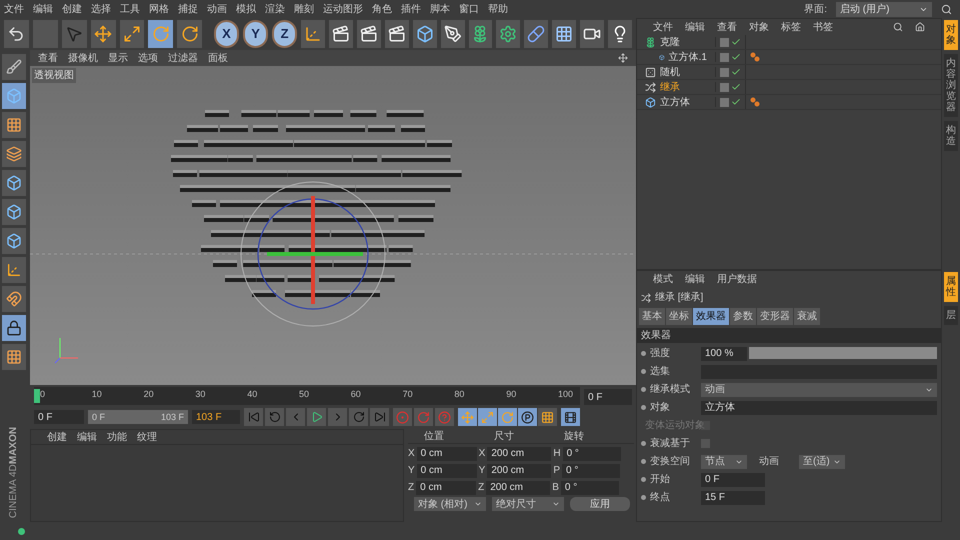 The image size is (960, 540). Describe the element at coordinates (775, 316) in the screenshot. I see `attribute-tab: 变形器` at that location.